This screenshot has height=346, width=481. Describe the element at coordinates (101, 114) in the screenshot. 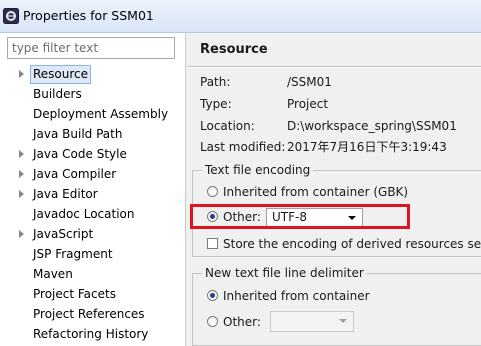

I see `tree-item-label: Deployment Assembly` at that location.